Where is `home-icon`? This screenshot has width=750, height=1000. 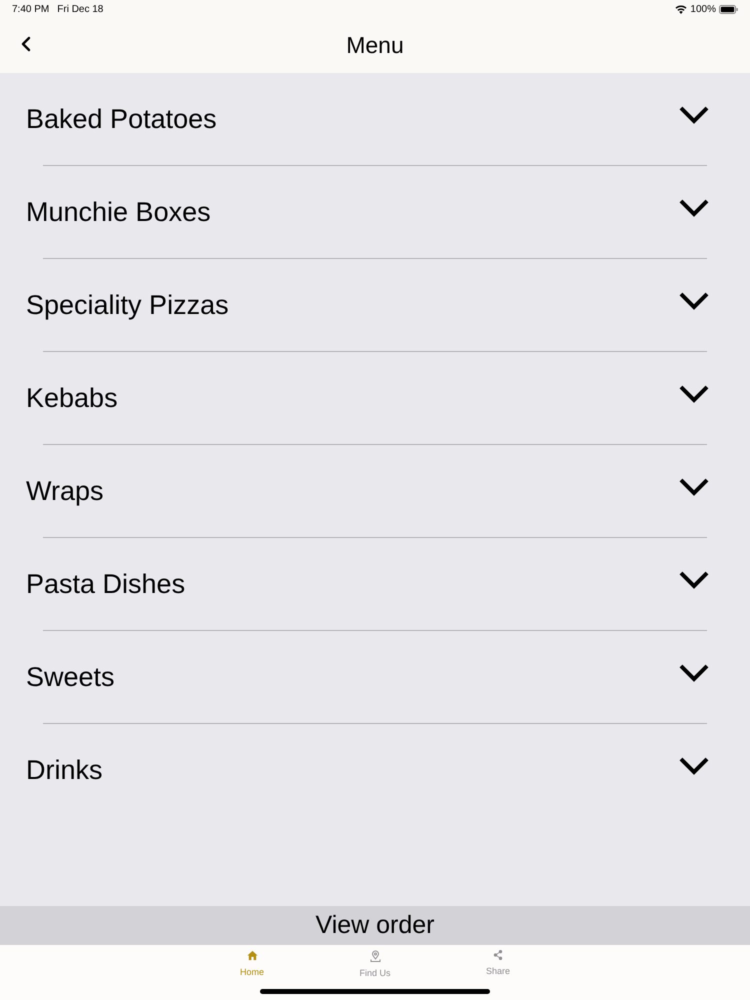 home-icon is located at coordinates (252, 955).